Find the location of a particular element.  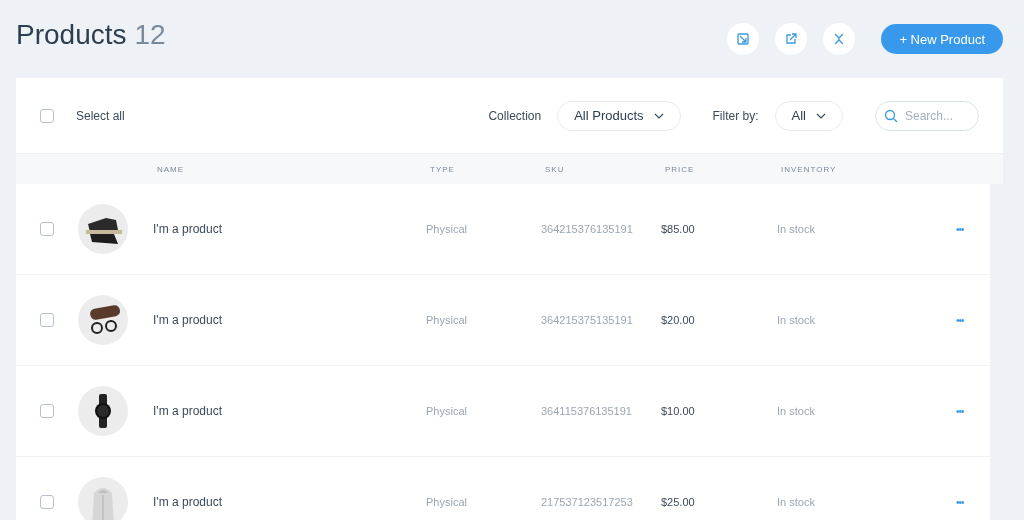

box-arrow-icon is located at coordinates (743, 39).